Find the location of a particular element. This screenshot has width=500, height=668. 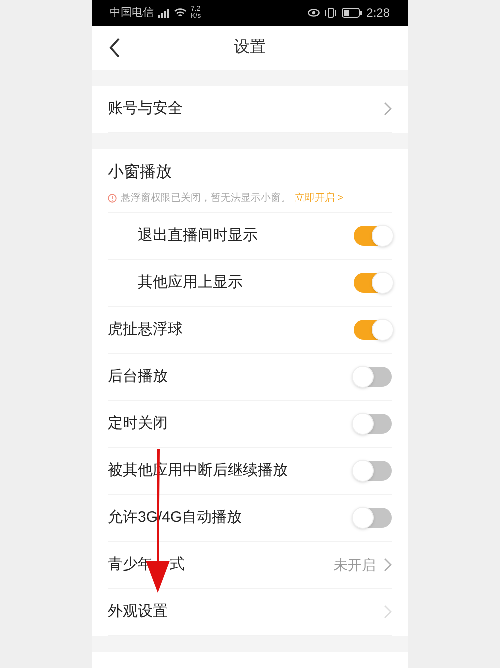

setting-label: 外观设置 is located at coordinates (138, 612).